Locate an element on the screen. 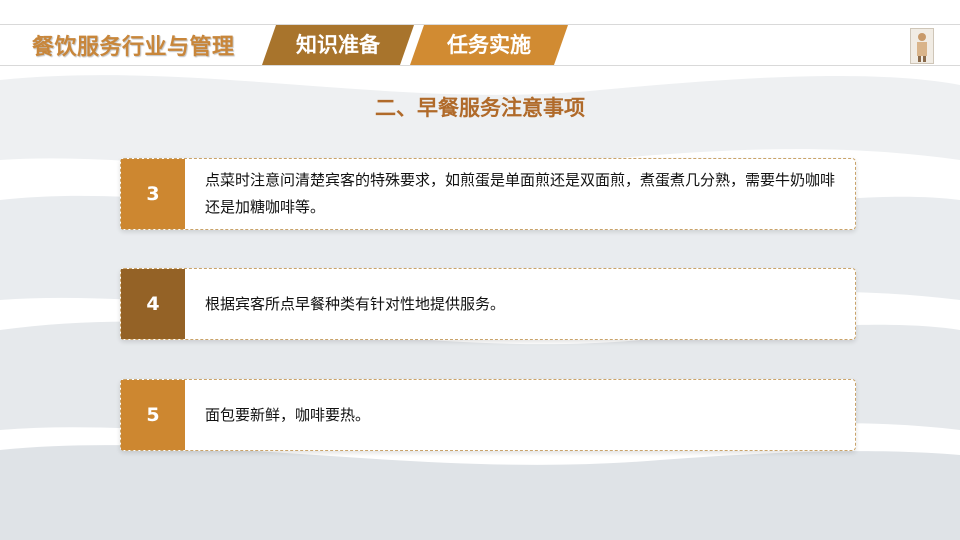 The width and height of the screenshot is (960, 540). list-item: 4 根据宾客所点早餐种类有针对性地提供服务。 is located at coordinates (488, 304).